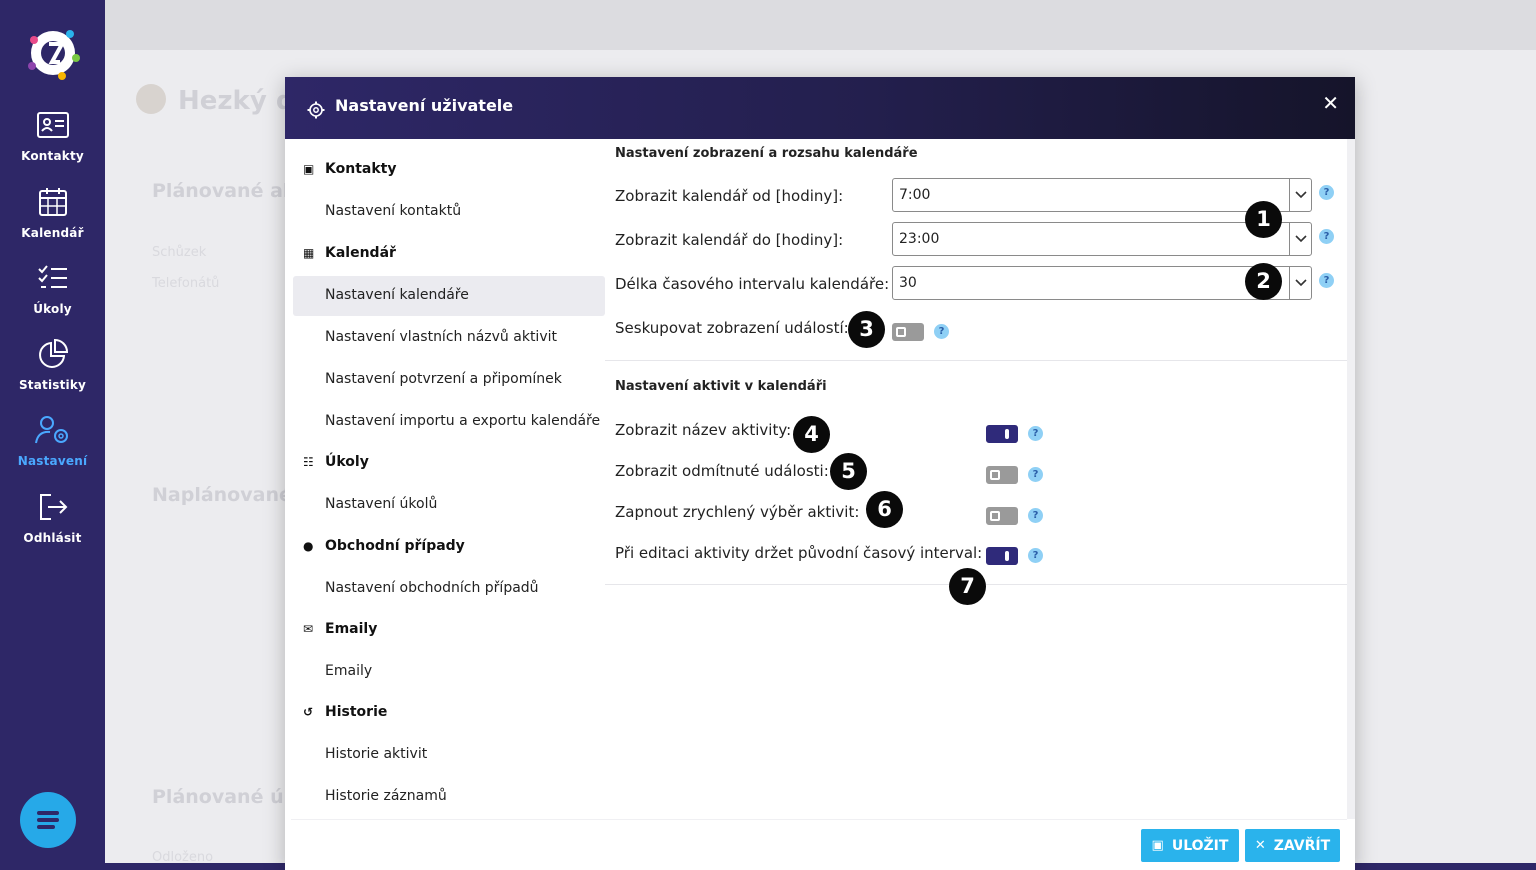 The width and height of the screenshot is (1536, 870). Describe the element at coordinates (1002, 516) in the screenshot. I see `toggle-zrychleny-vyber` at that location.